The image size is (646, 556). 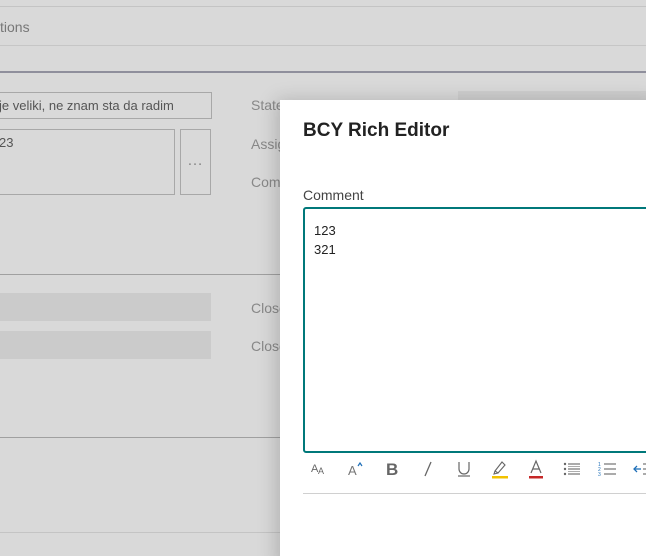 What do you see at coordinates (325, 230) in the screenshot?
I see `comment-line: 123` at bounding box center [325, 230].